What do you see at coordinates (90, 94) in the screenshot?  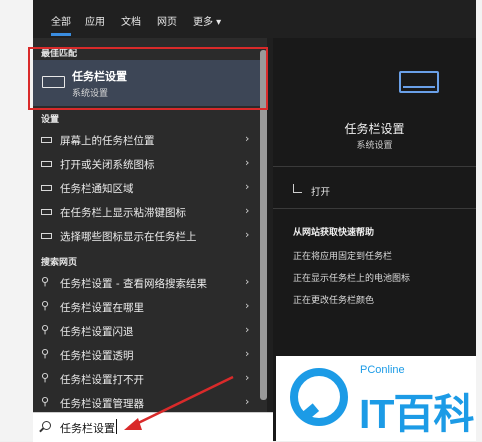 I see `best-match-subtitle: 系统设置` at bounding box center [90, 94].